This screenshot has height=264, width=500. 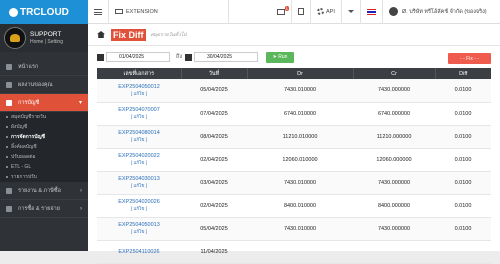 I want to click on col-diff: Diff, so click(x=463, y=73).